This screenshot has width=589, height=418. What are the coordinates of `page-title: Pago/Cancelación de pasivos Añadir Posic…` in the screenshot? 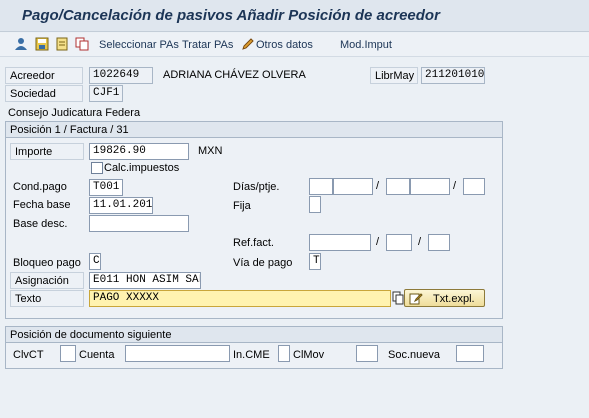 It's located at (231, 15).